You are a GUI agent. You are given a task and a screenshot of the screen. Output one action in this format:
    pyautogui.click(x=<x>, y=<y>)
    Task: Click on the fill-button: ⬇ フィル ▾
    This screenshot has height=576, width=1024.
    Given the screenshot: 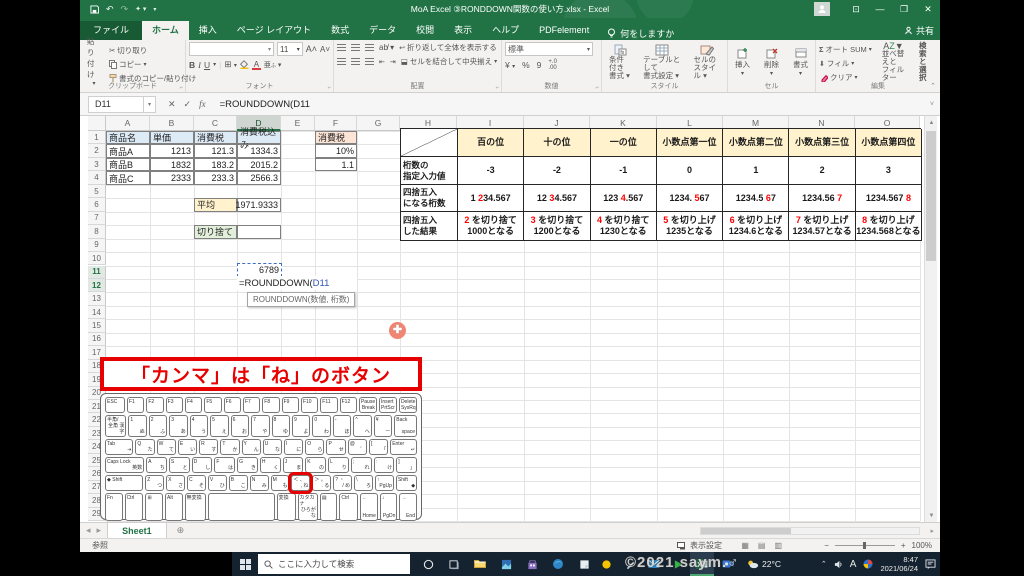 What is the action you would take?
    pyautogui.click(x=845, y=63)
    